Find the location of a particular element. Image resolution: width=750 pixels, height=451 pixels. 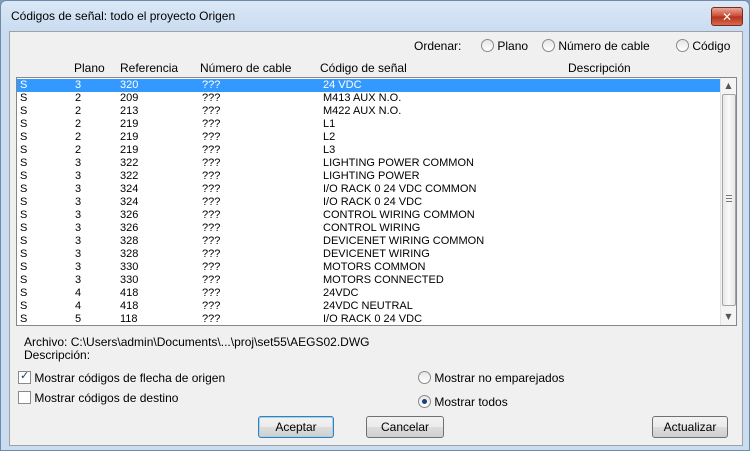

table-row: S 3 322??? LIGHTING POWER is located at coordinates (369, 176).